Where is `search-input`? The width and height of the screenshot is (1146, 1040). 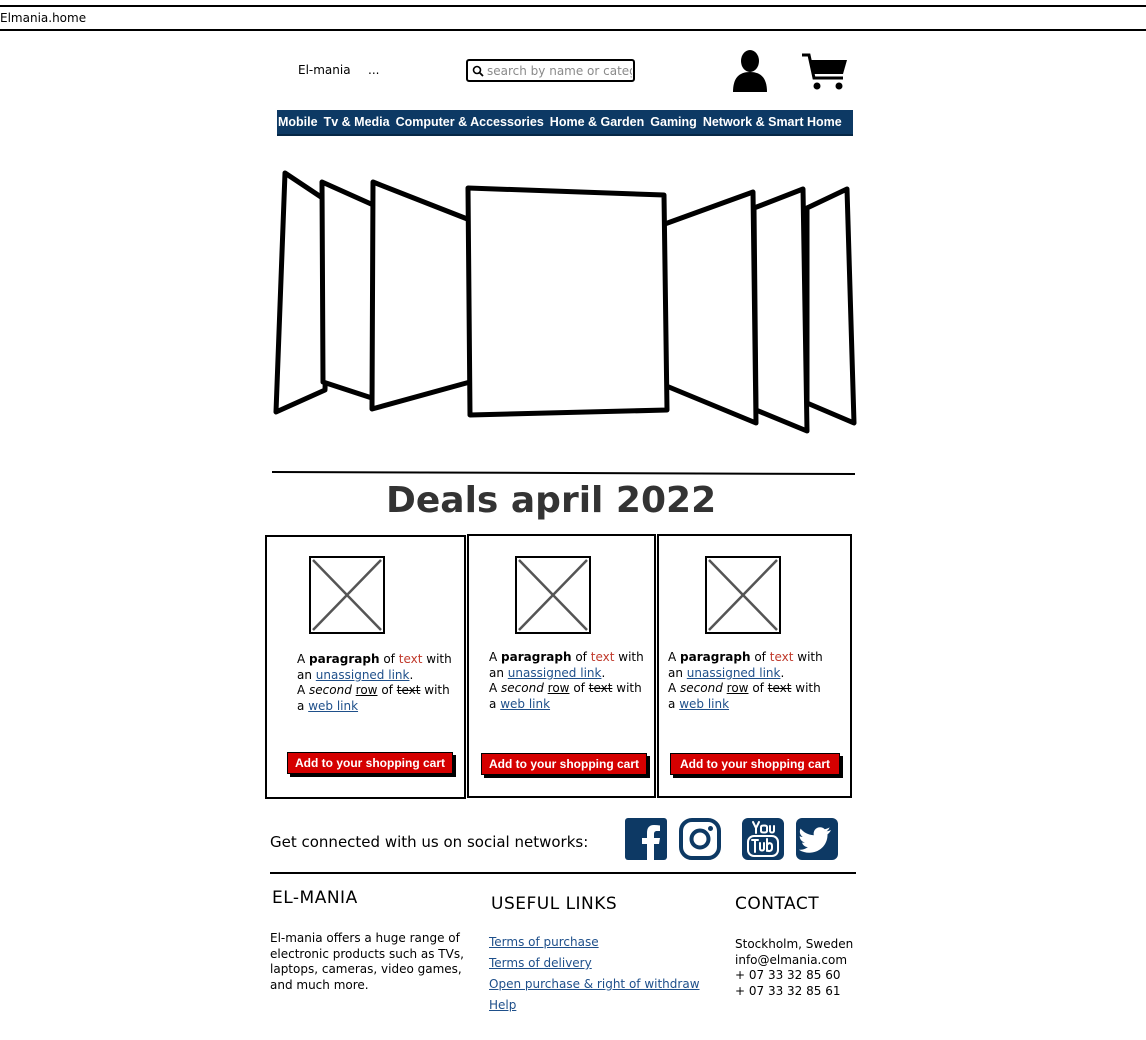 search-input is located at coordinates (559, 71).